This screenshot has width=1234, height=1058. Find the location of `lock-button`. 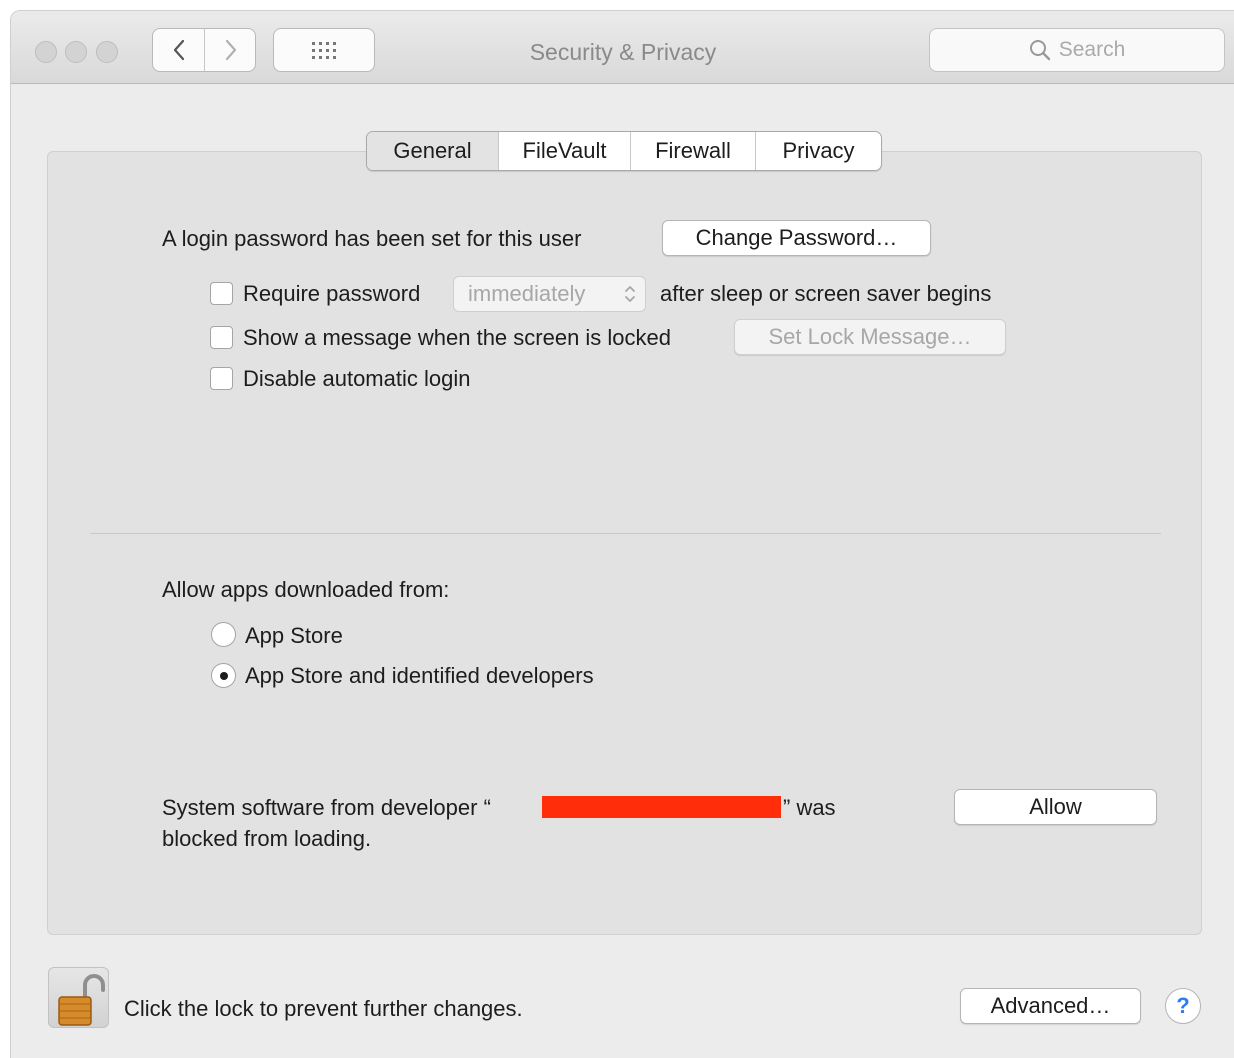

lock-button is located at coordinates (78, 997).